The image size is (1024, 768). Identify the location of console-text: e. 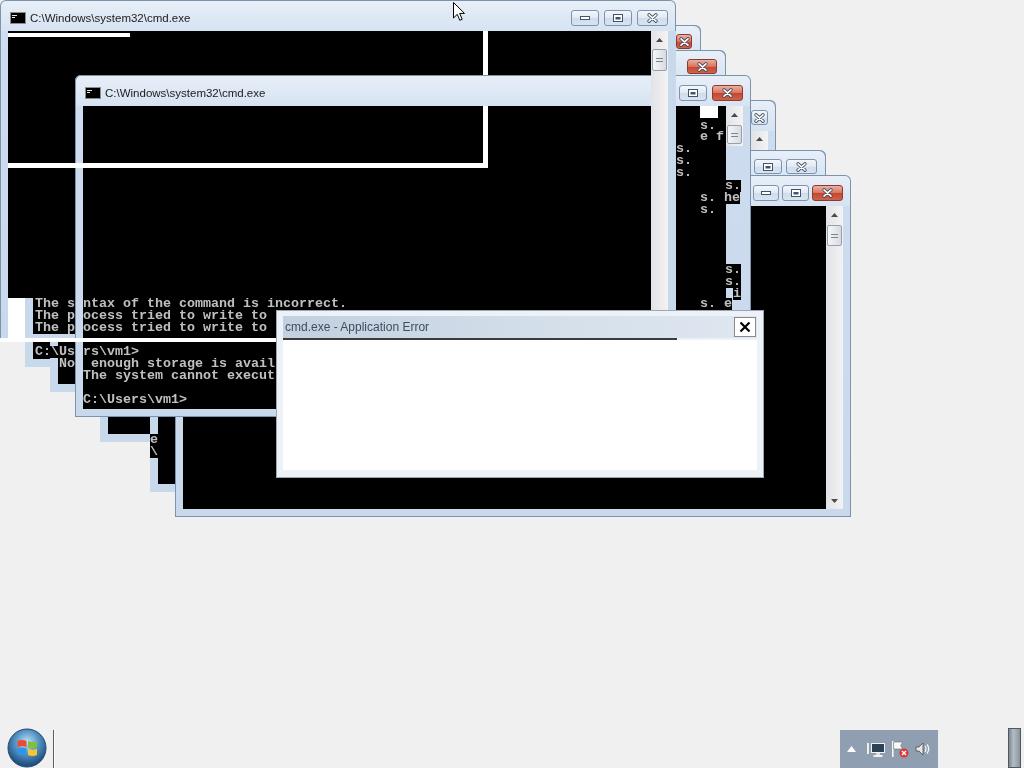
(154, 440).